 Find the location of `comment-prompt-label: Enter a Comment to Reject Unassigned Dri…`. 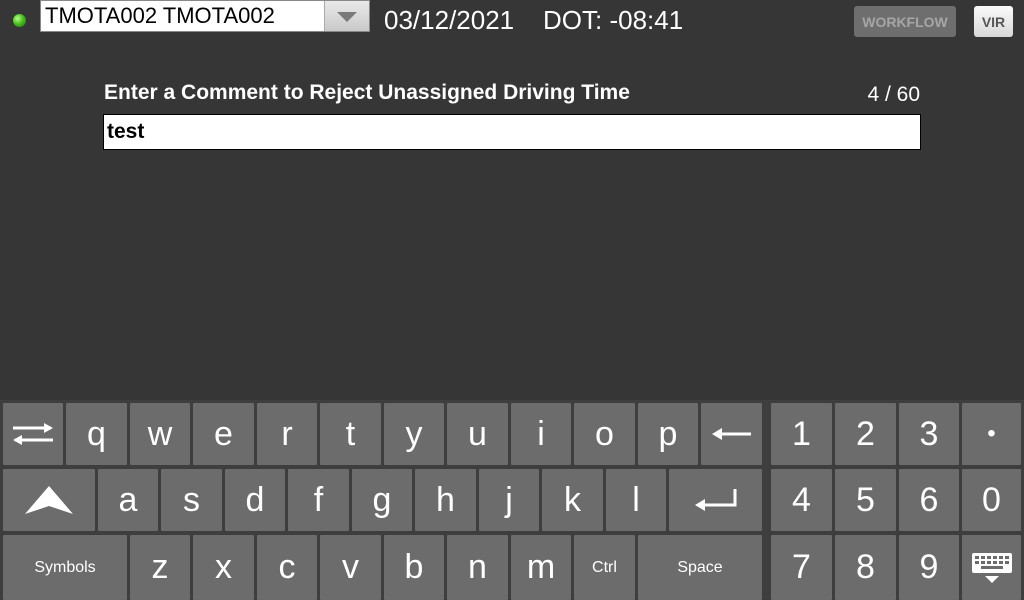

comment-prompt-label: Enter a Comment to Reject Unassigned Dri… is located at coordinates (367, 92).